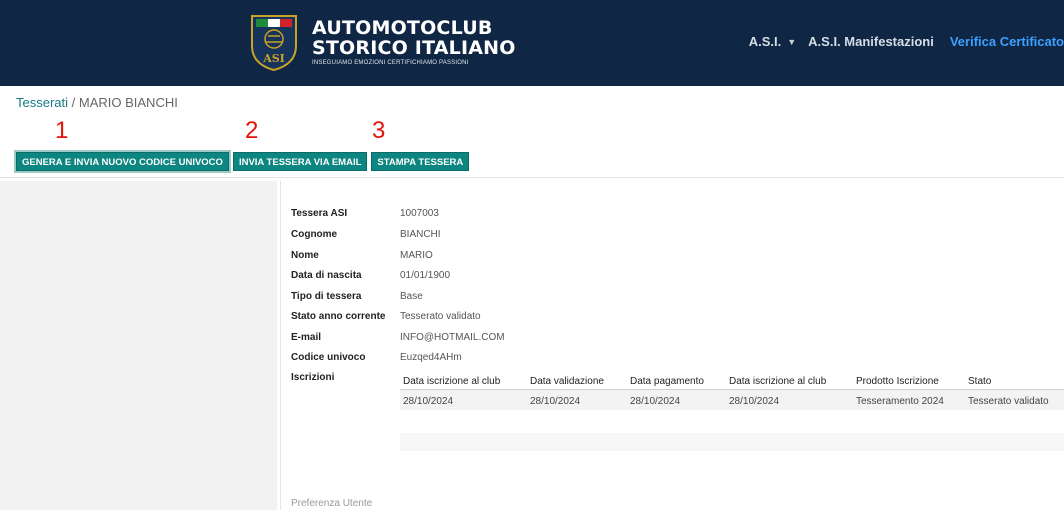  Describe the element at coordinates (532, 177) in the screenshot. I see `divider` at that location.